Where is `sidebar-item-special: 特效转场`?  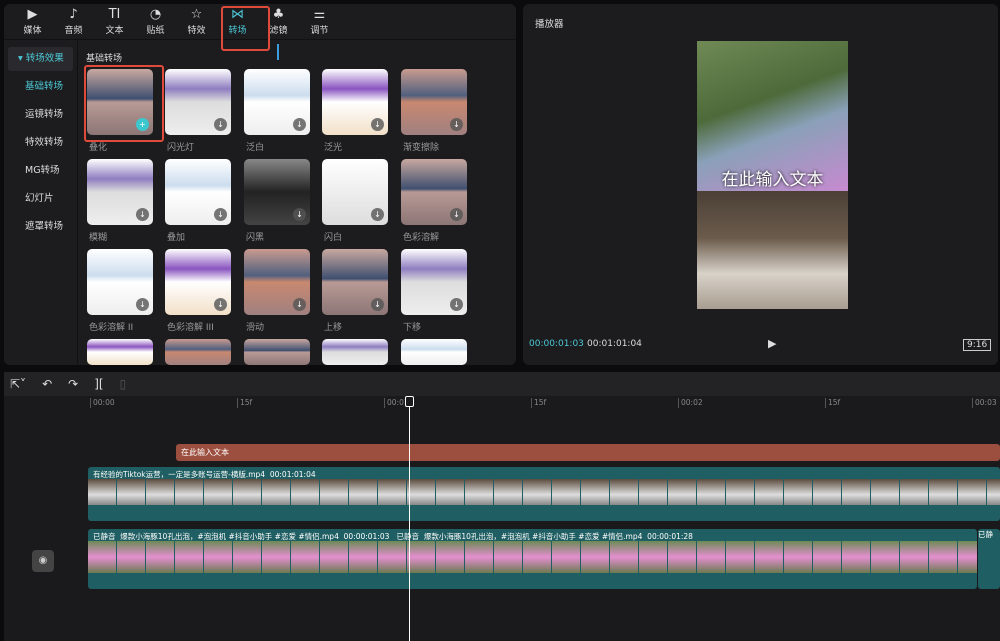 sidebar-item-special: 特效转场 is located at coordinates (40, 143).